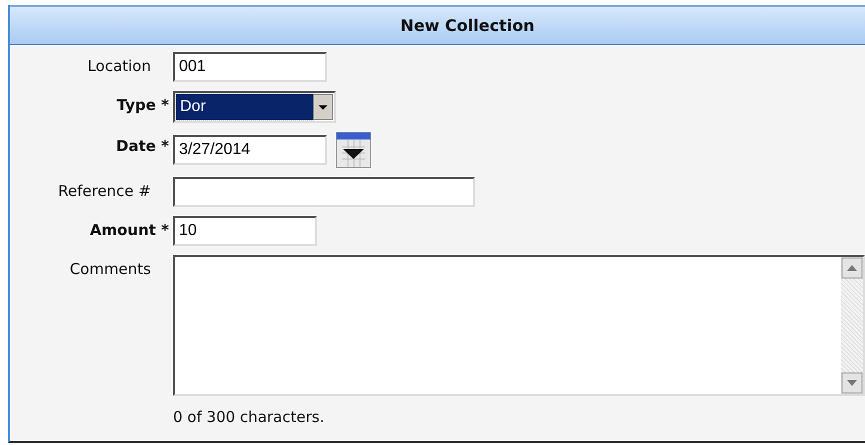  Describe the element at coordinates (249, 417) in the screenshot. I see `character-counter: 0 of 300 characters.` at that location.